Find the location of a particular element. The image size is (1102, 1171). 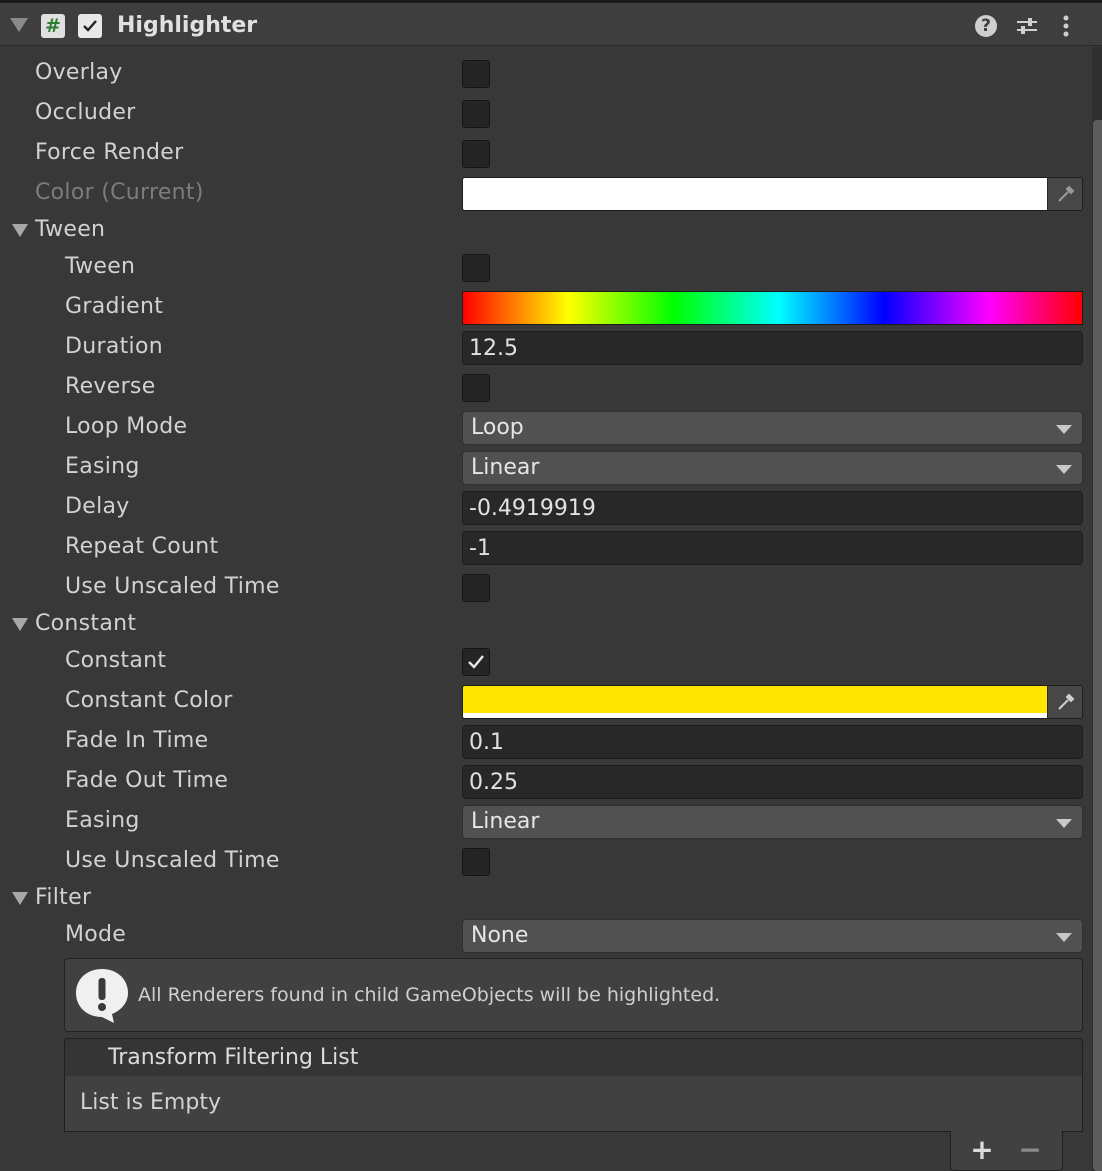

constant-label: Constant is located at coordinates (116, 660).